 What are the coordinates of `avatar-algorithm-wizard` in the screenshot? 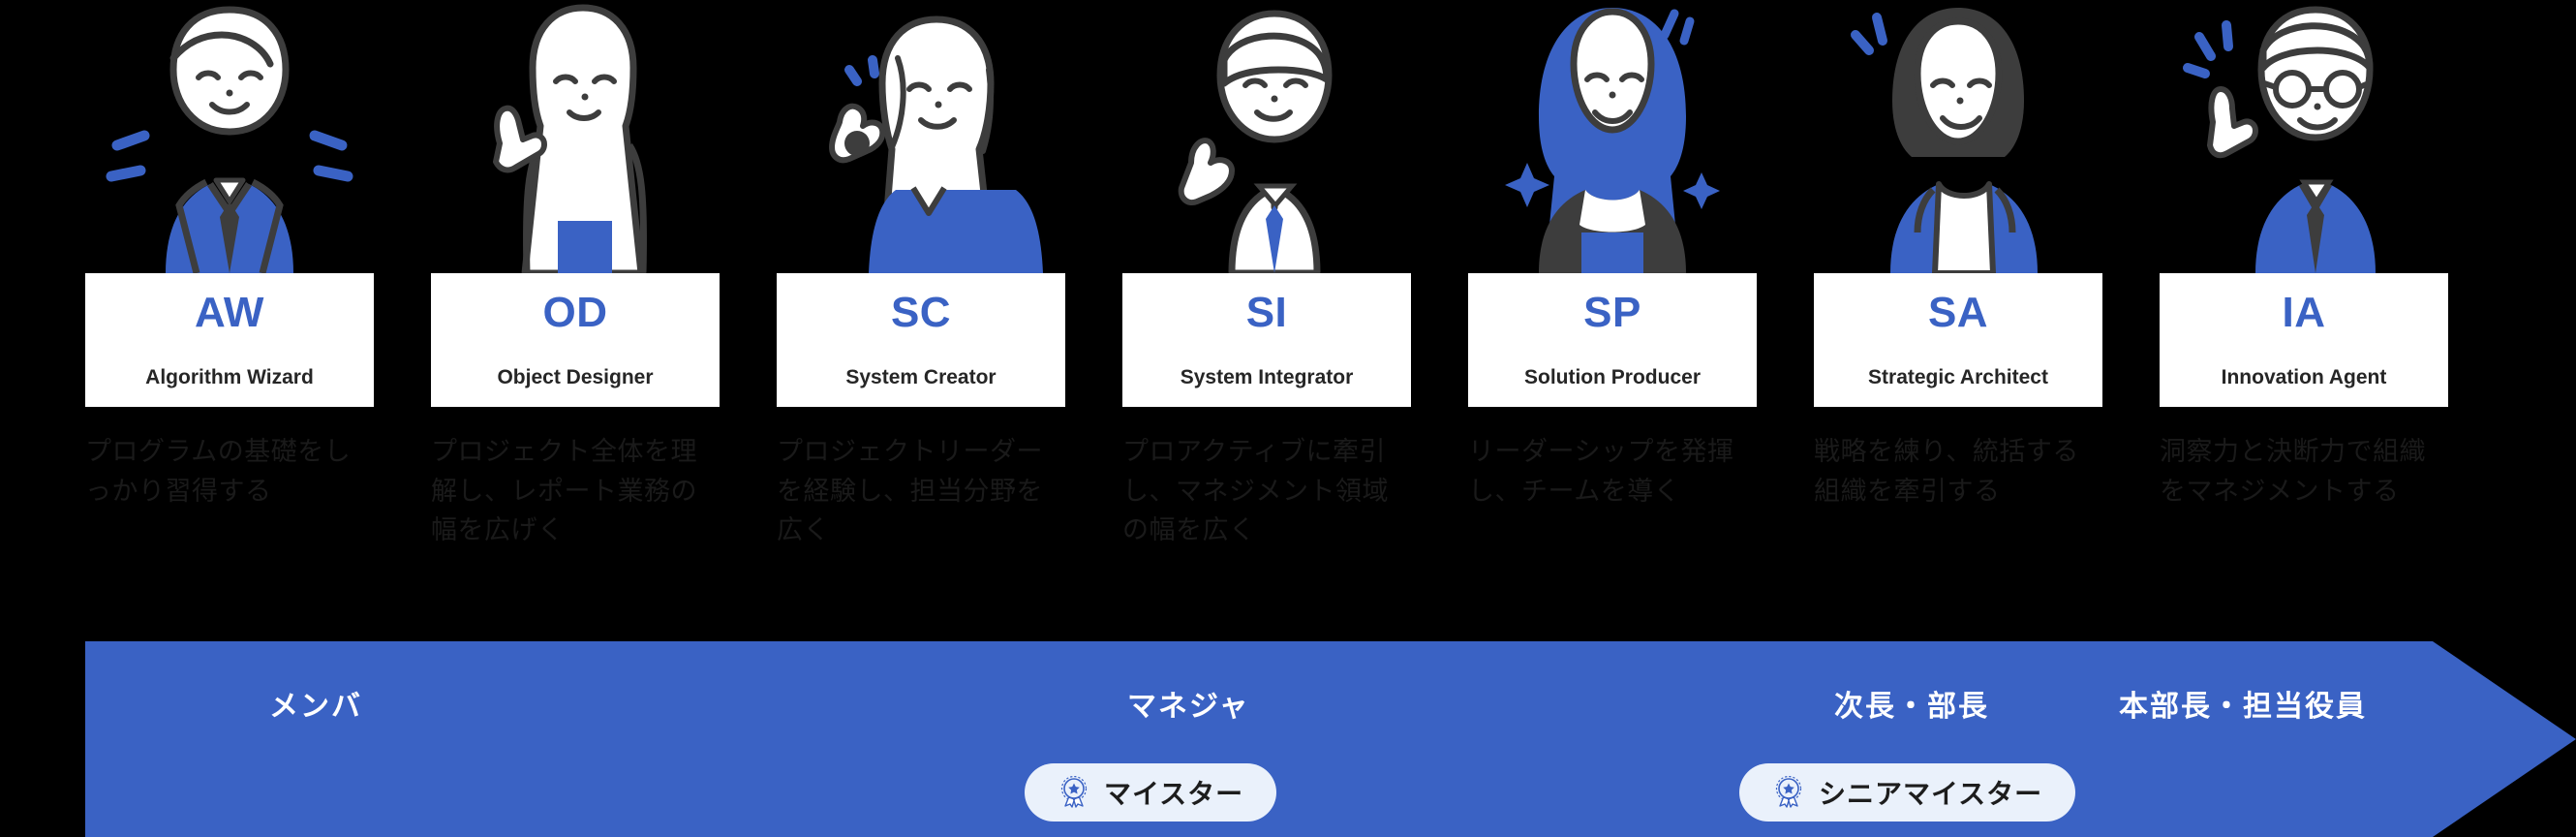 It's located at (229, 136).